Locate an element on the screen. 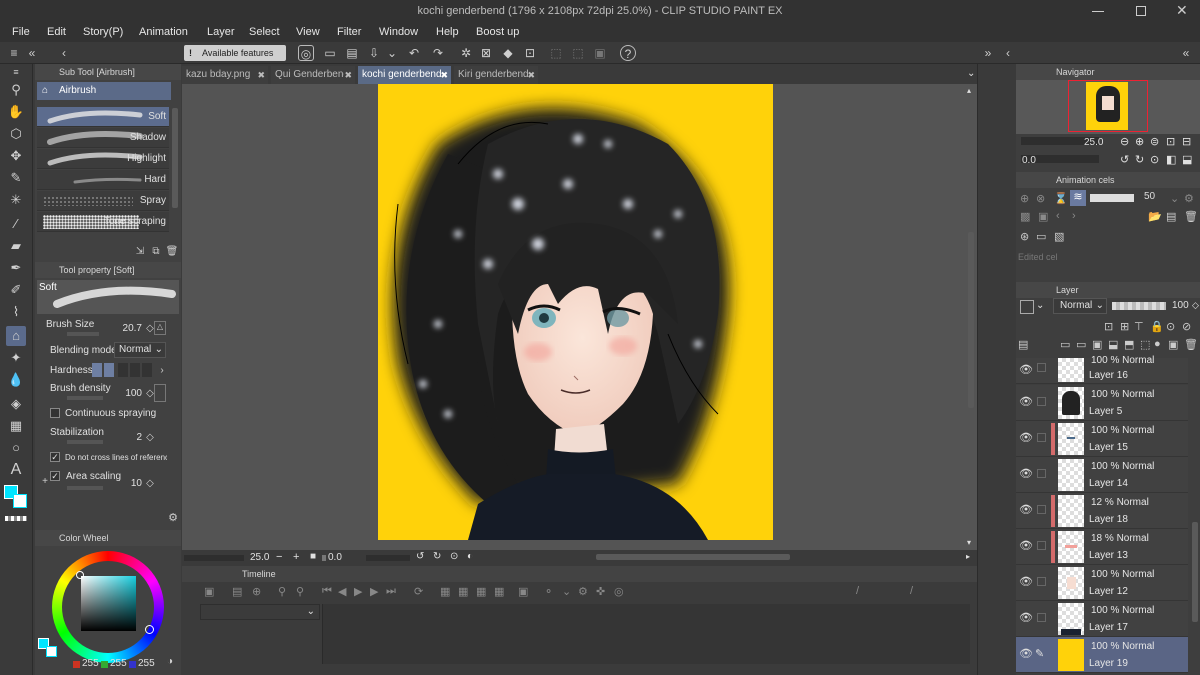 Image resolution: width=1200 pixels, height=675 pixels. stabilization-stepper-icon: ◇ is located at coordinates (150, 438).